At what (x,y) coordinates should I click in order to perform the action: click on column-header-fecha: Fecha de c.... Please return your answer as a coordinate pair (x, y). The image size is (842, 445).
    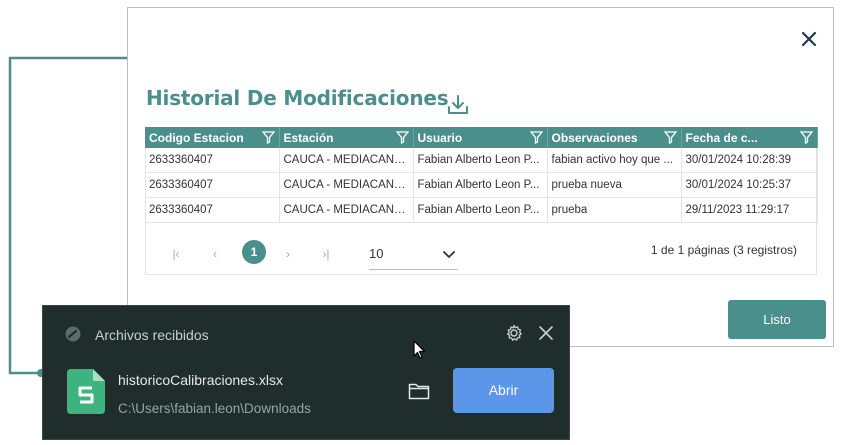
    Looking at the image, I should click on (749, 137).